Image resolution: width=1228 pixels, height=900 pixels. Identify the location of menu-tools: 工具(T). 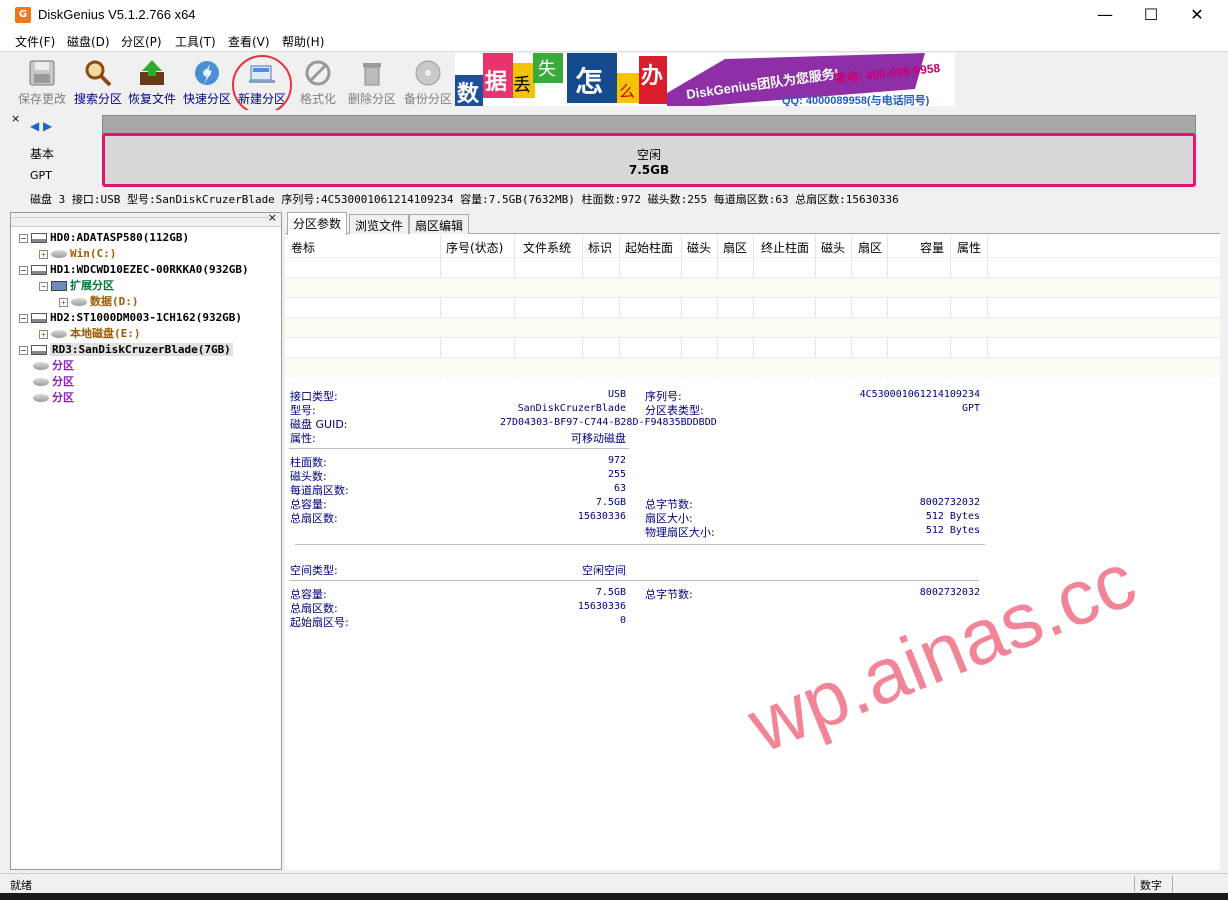
(195, 41).